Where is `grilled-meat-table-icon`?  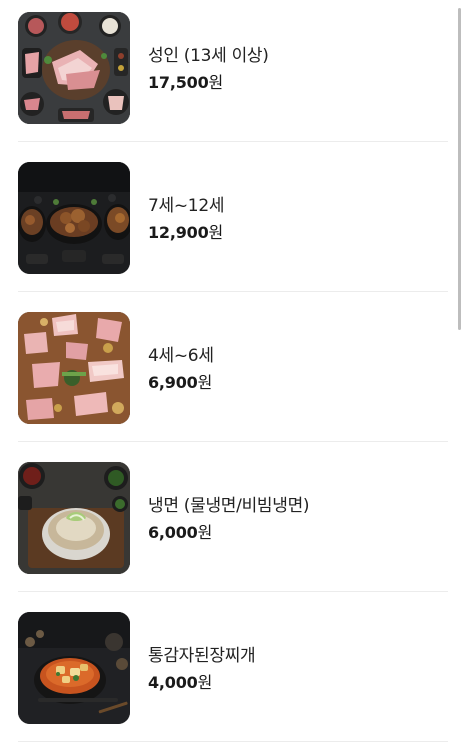
grilled-meat-table-icon is located at coordinates (74, 218).